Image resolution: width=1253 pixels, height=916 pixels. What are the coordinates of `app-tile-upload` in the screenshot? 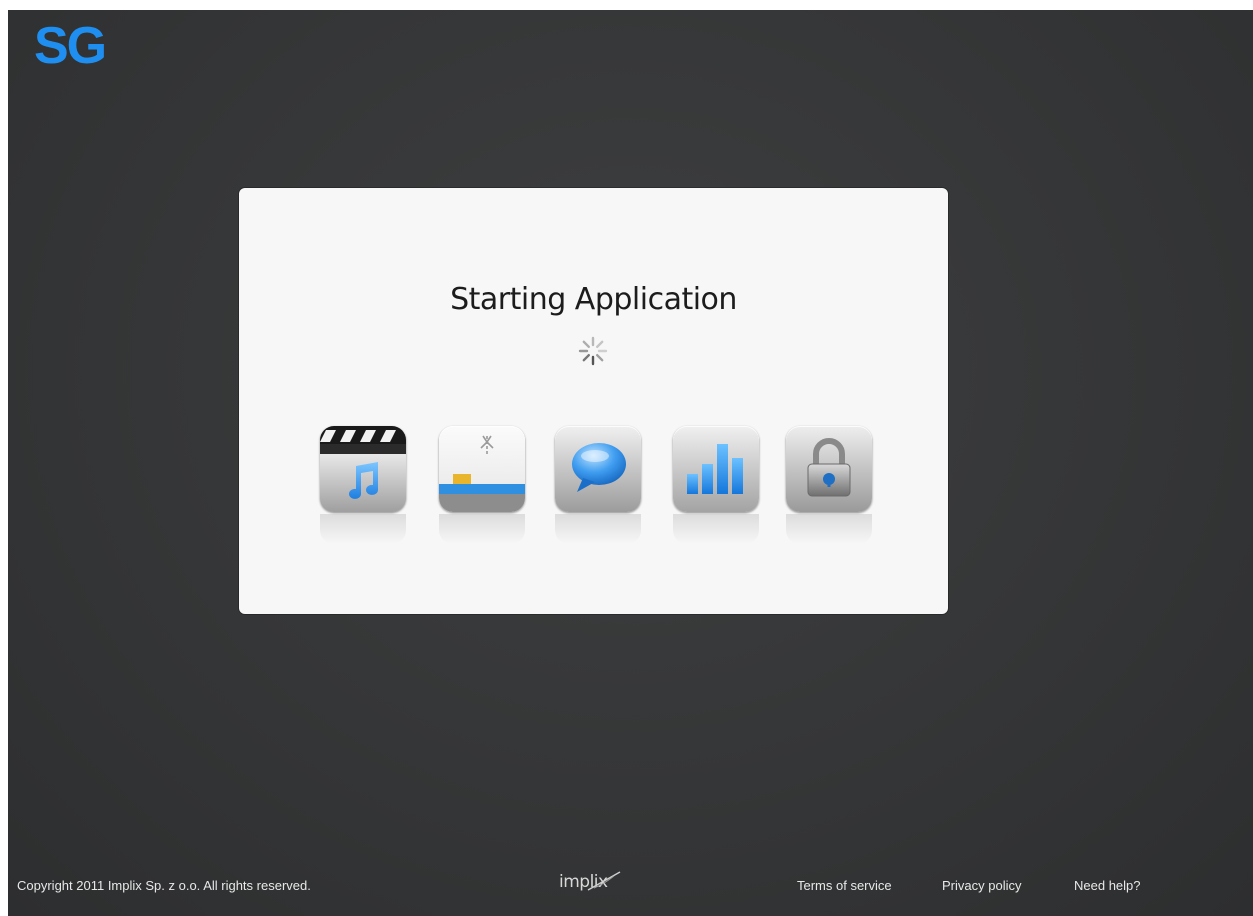 It's located at (482, 485).